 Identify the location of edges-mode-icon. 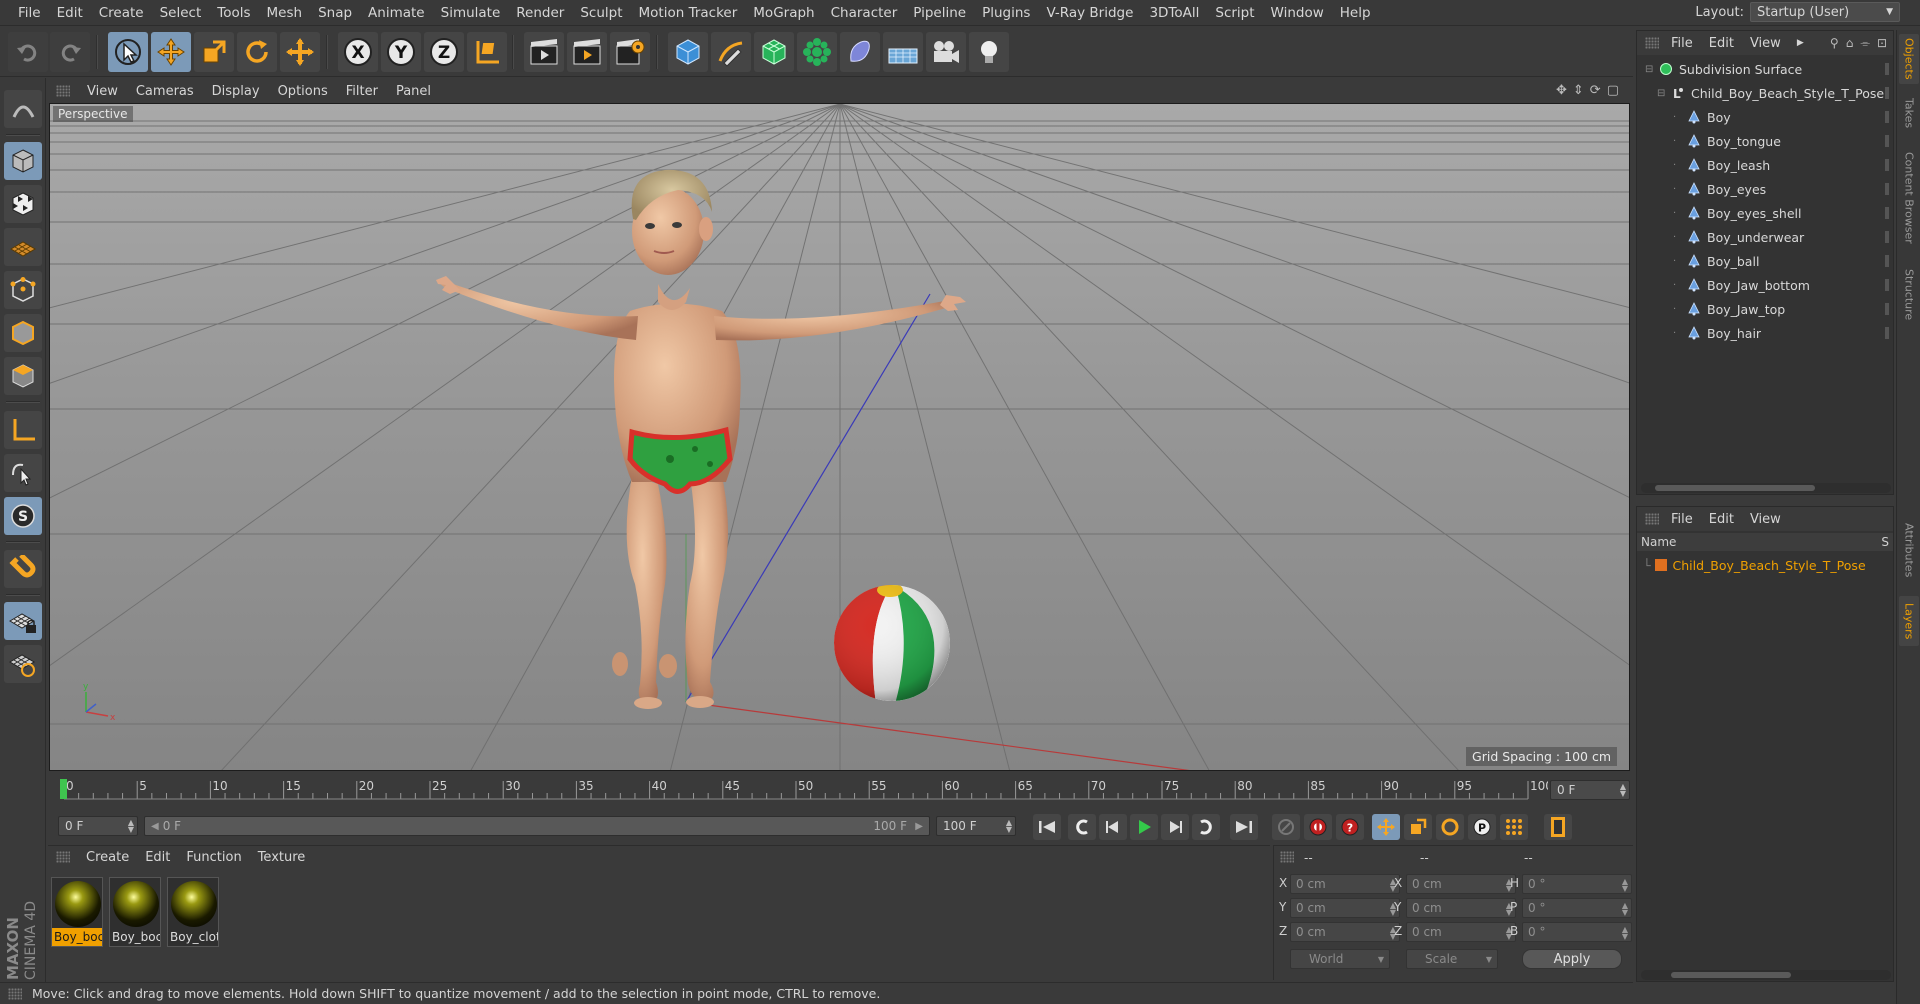
(23, 333).